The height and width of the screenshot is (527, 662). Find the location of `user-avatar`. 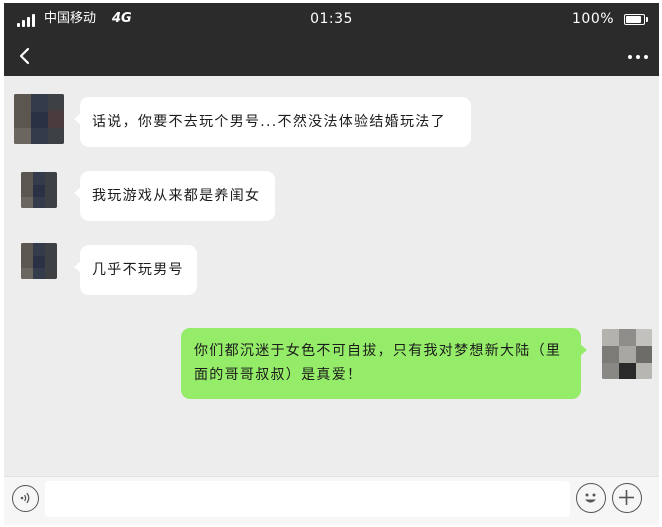

user-avatar is located at coordinates (627, 354).